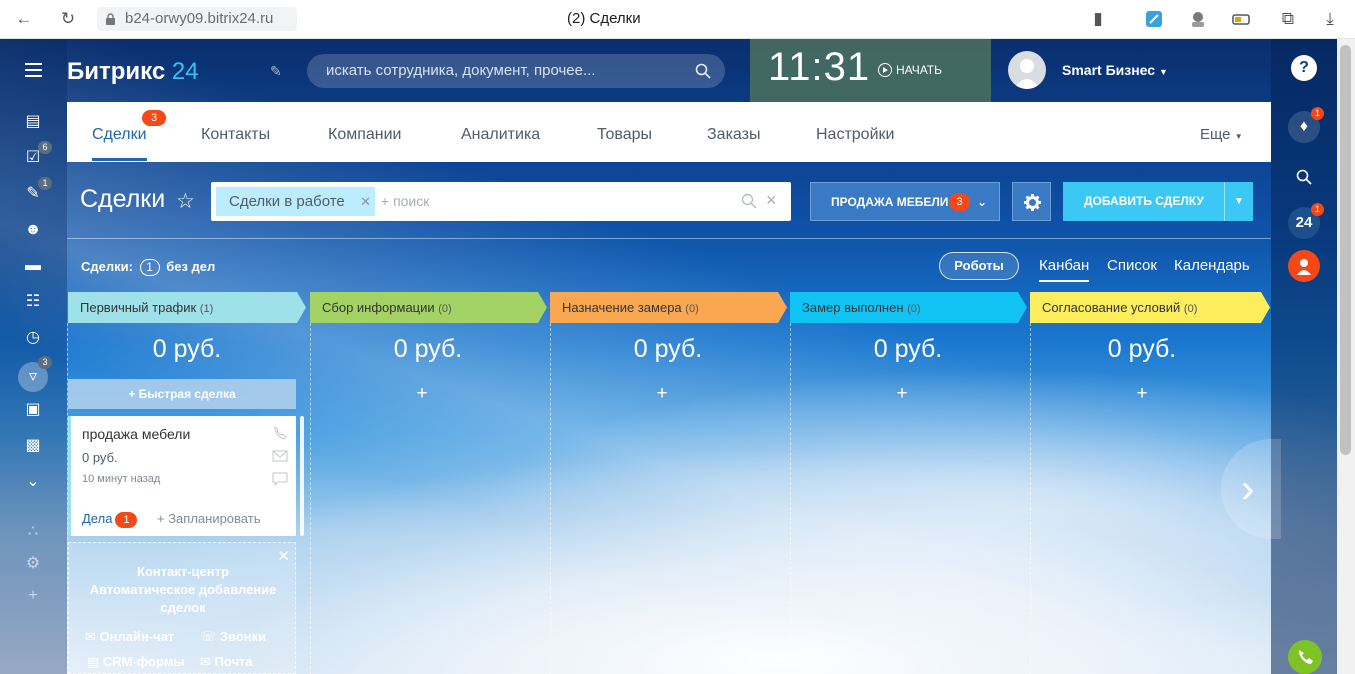 The width and height of the screenshot is (1355, 674). What do you see at coordinates (136, 434) in the screenshot?
I see `deal-title: продажа мебели` at bounding box center [136, 434].